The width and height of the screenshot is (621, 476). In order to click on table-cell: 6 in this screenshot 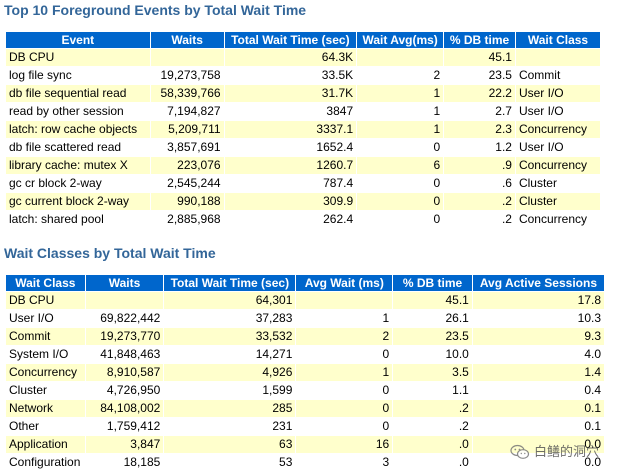, I will do `click(400, 165)`.